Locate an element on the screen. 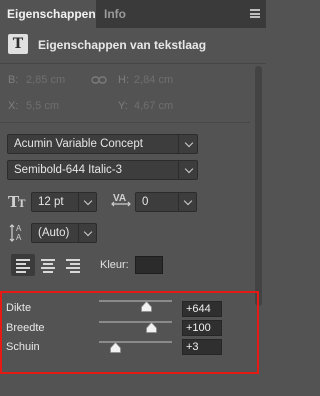  link-icon is located at coordinates (99, 80).